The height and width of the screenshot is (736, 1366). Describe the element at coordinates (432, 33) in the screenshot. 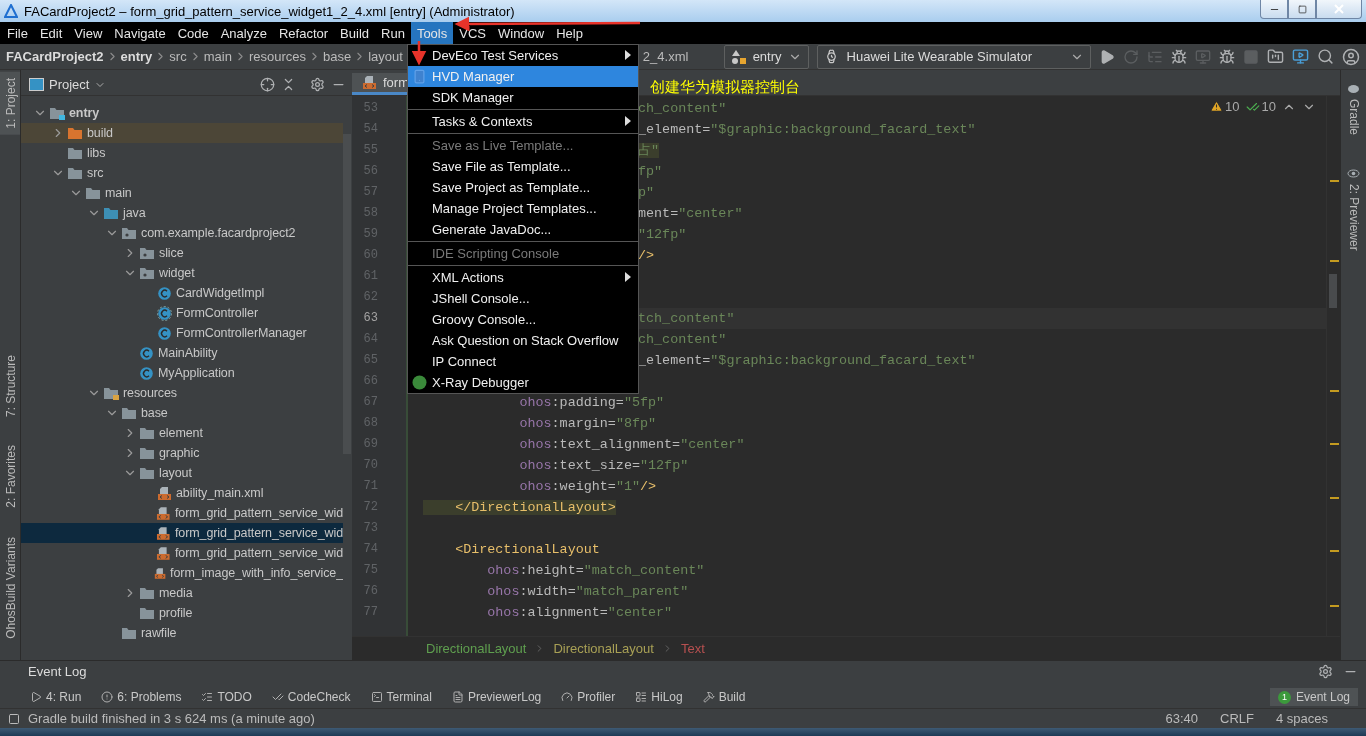

I see `menu-item: Tools` at that location.